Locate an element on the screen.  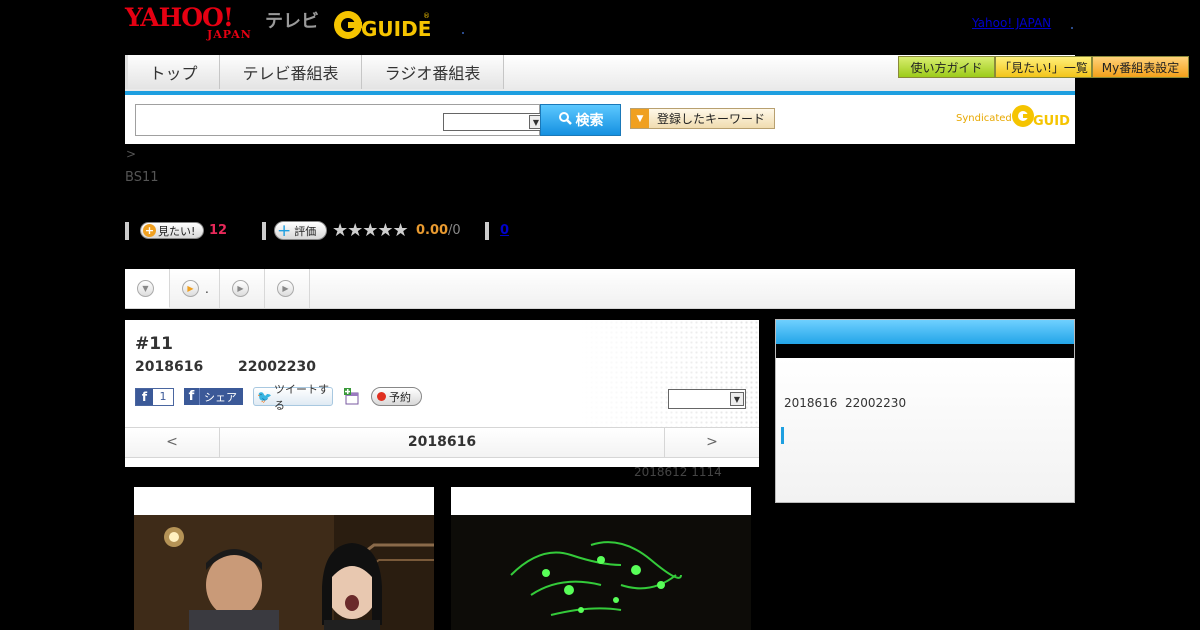
episode-title: #11 is located at coordinates (154, 344).